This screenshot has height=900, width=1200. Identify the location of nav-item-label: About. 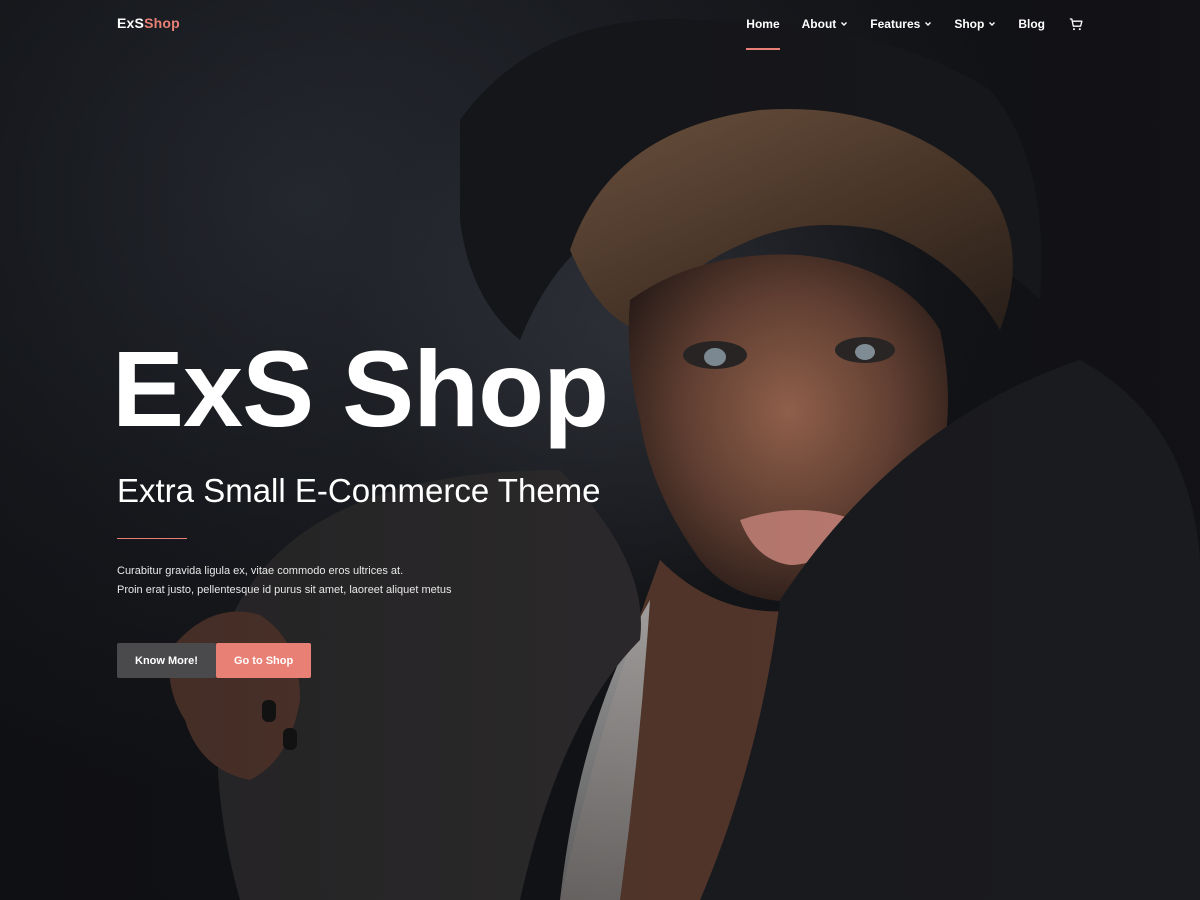
(819, 24).